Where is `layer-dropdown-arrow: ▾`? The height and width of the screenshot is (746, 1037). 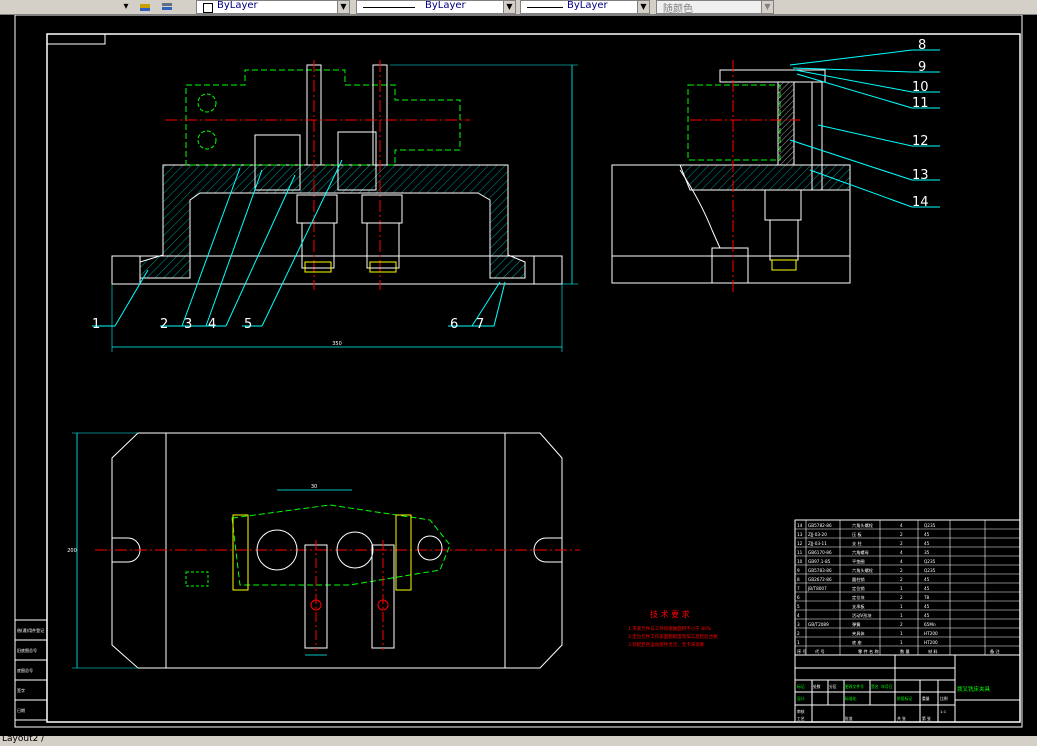
layer-dropdown-arrow: ▾ is located at coordinates (126, 6).